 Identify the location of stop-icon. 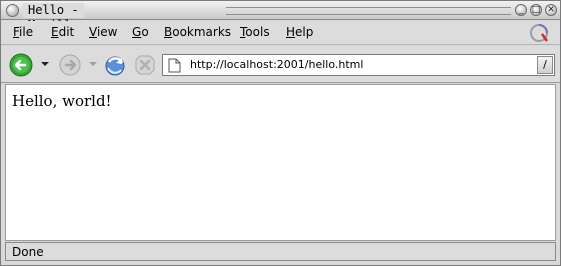
(145, 65).